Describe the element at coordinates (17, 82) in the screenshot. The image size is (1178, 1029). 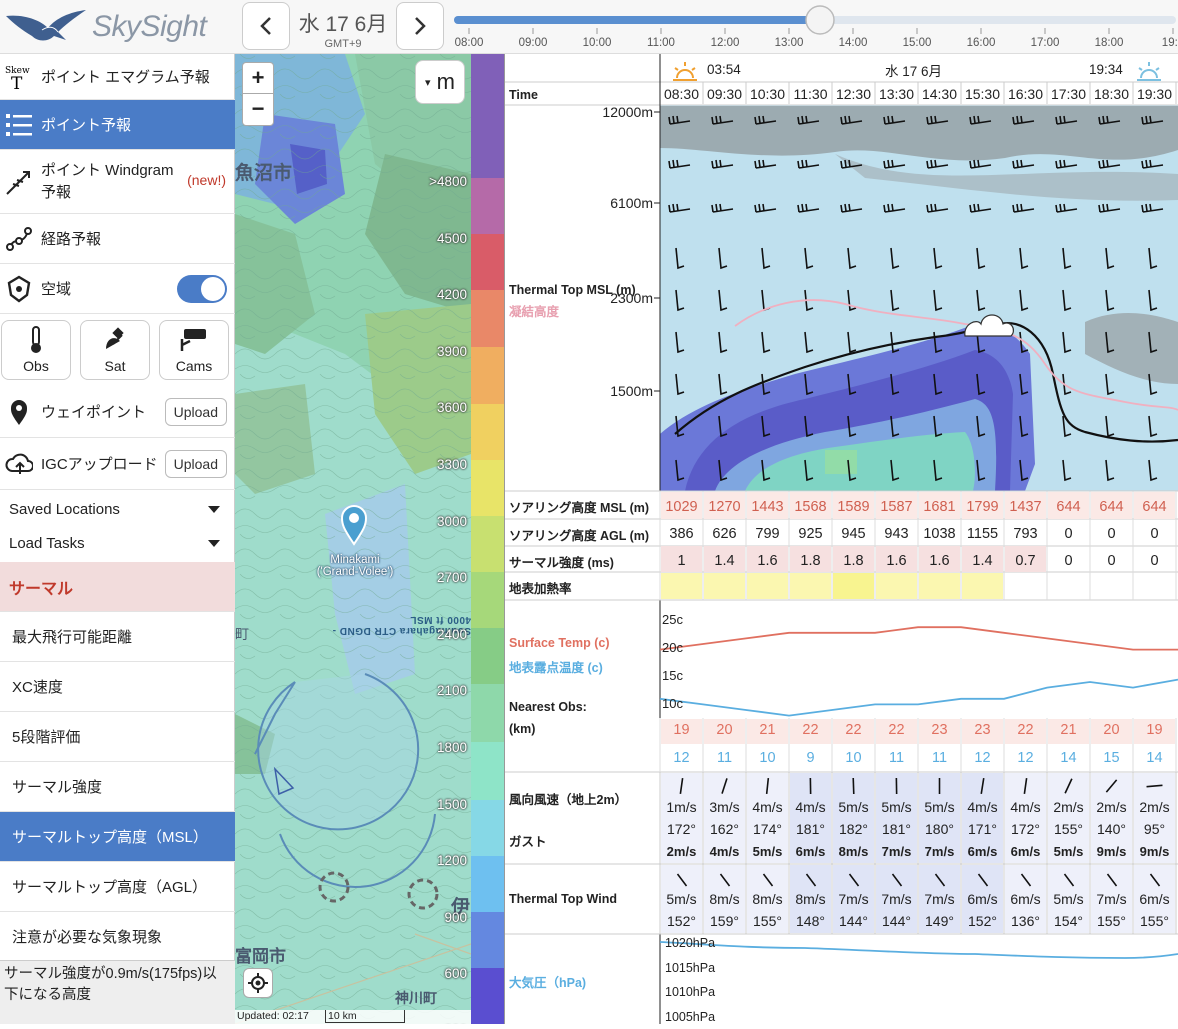
I see `svg-text: T` at that location.